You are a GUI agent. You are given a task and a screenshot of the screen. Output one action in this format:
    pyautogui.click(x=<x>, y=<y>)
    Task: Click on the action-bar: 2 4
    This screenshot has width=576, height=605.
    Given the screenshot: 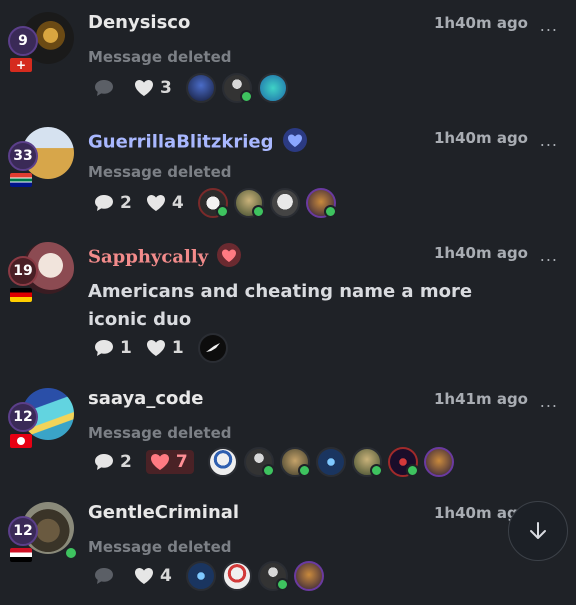 What is the action you would take?
    pyautogui.click(x=218, y=203)
    